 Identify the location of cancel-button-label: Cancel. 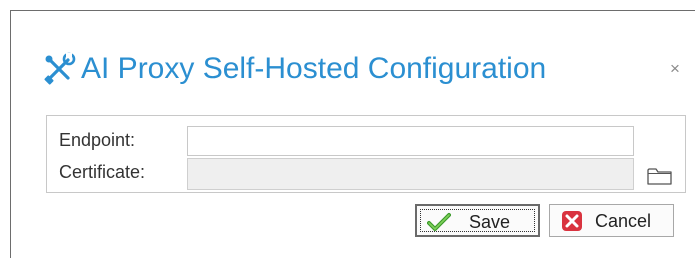
(623, 221).